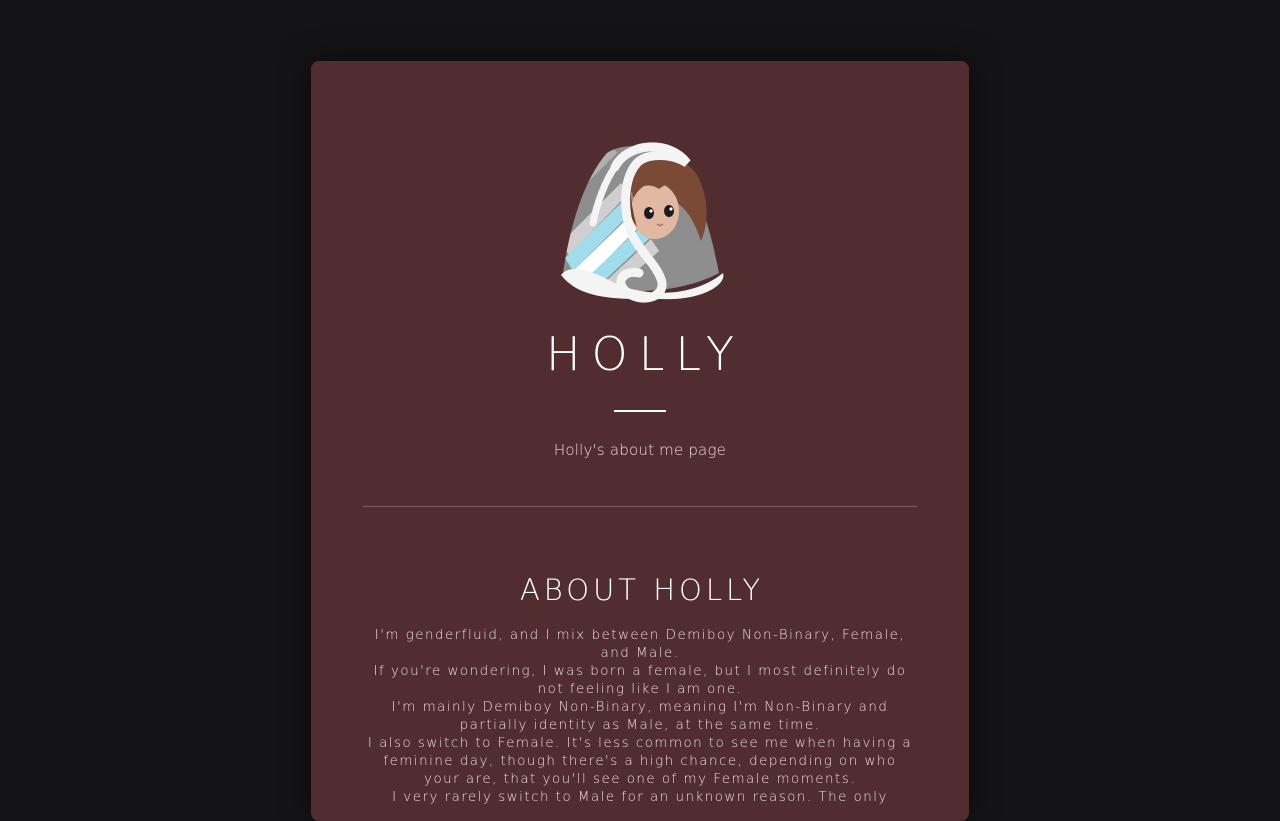 Image resolution: width=1280 pixels, height=821 pixels. What do you see at coordinates (642, 590) in the screenshot?
I see `about-heading: ABOUT HOLLY` at bounding box center [642, 590].